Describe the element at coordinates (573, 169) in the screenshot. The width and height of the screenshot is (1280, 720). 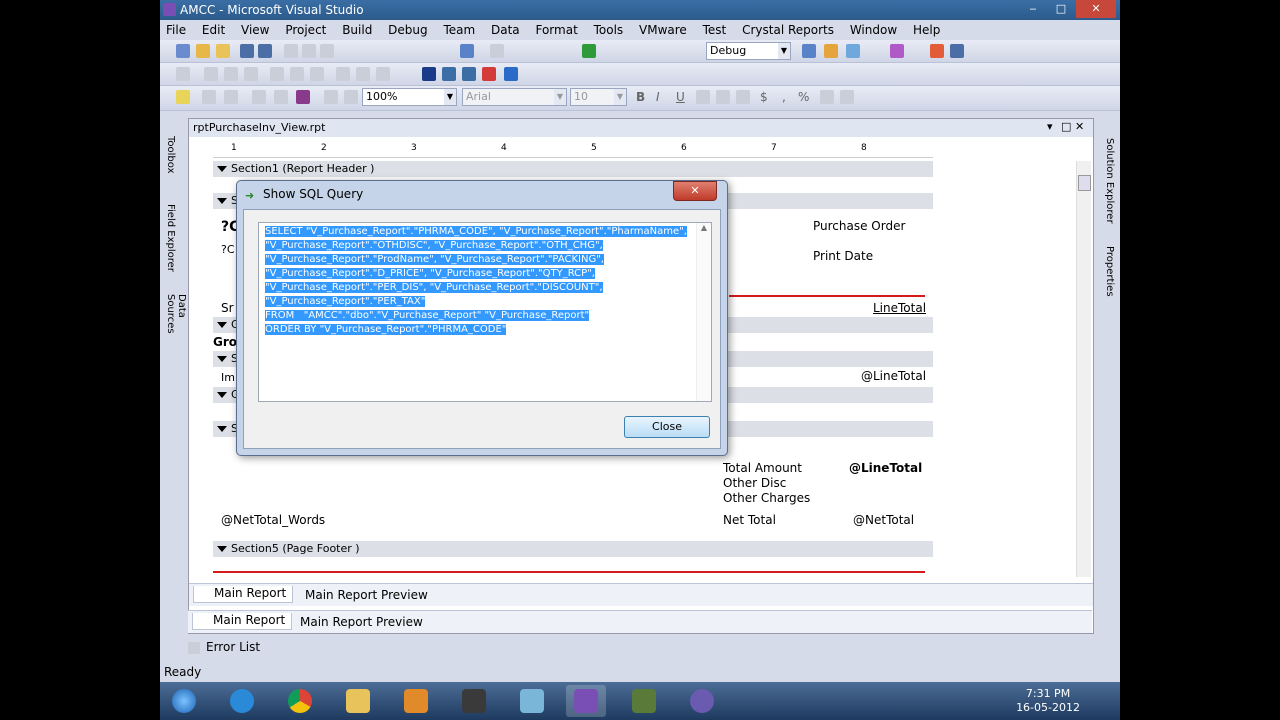
I see `section-header-bar: Section1 (Report Header )` at that location.